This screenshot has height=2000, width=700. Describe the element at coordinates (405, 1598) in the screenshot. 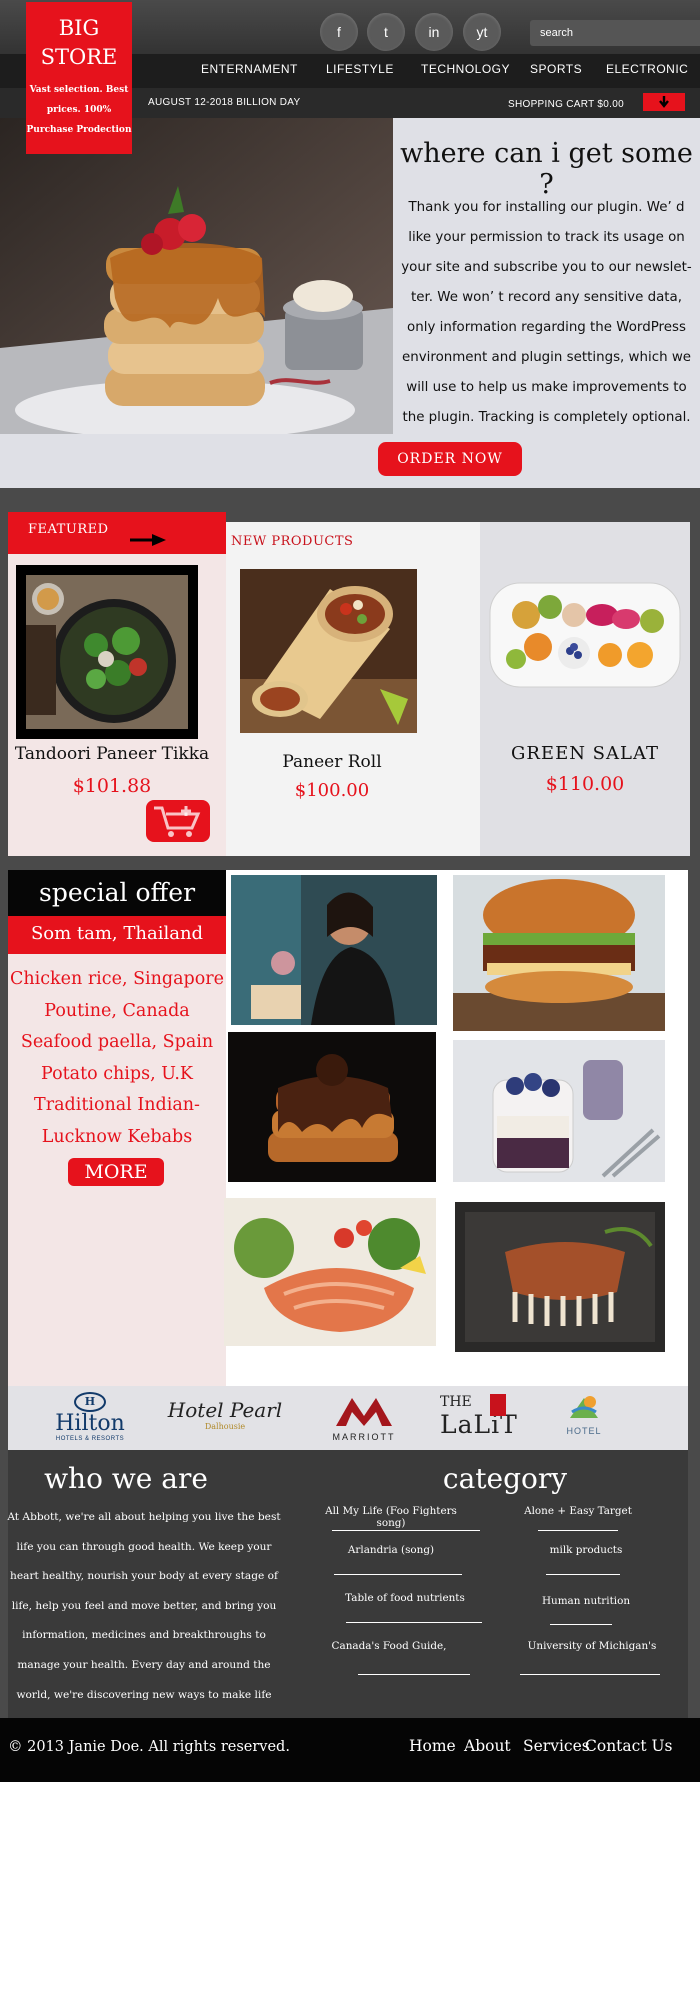

I see `category-link: Table of food nutrients` at that location.